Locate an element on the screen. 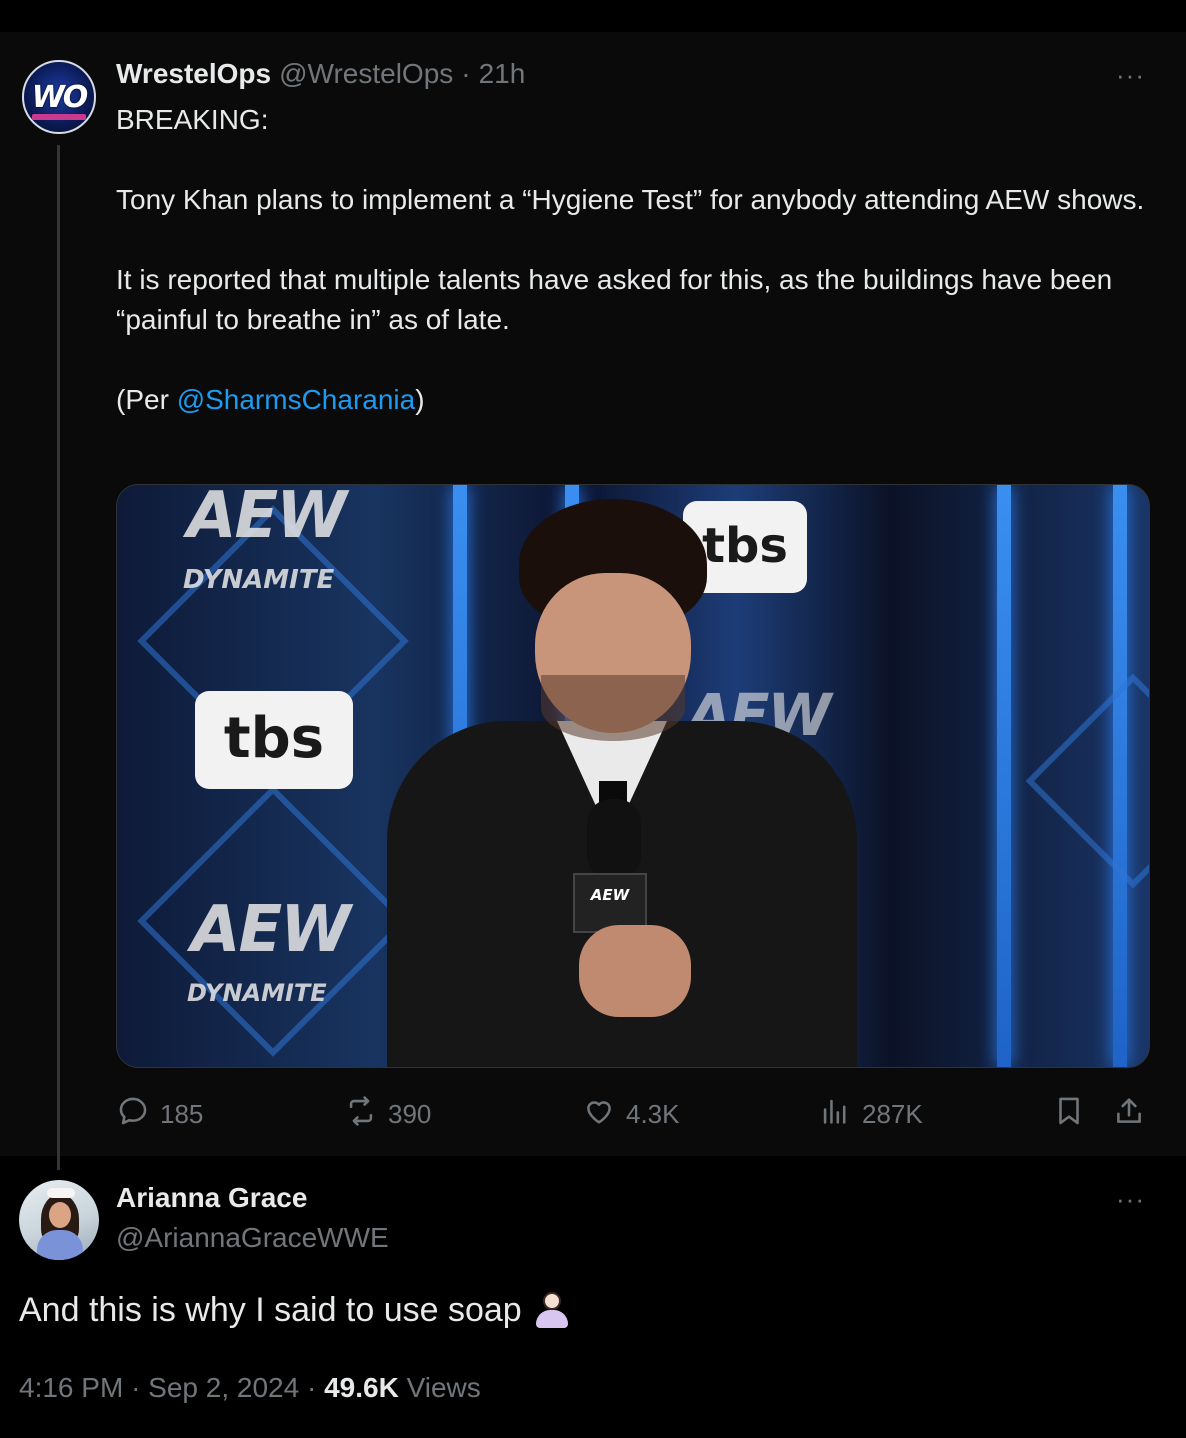 The width and height of the screenshot is (1186, 1438). tweet-paragraph-per: (Per @SharmsCharania) is located at coordinates (636, 400).